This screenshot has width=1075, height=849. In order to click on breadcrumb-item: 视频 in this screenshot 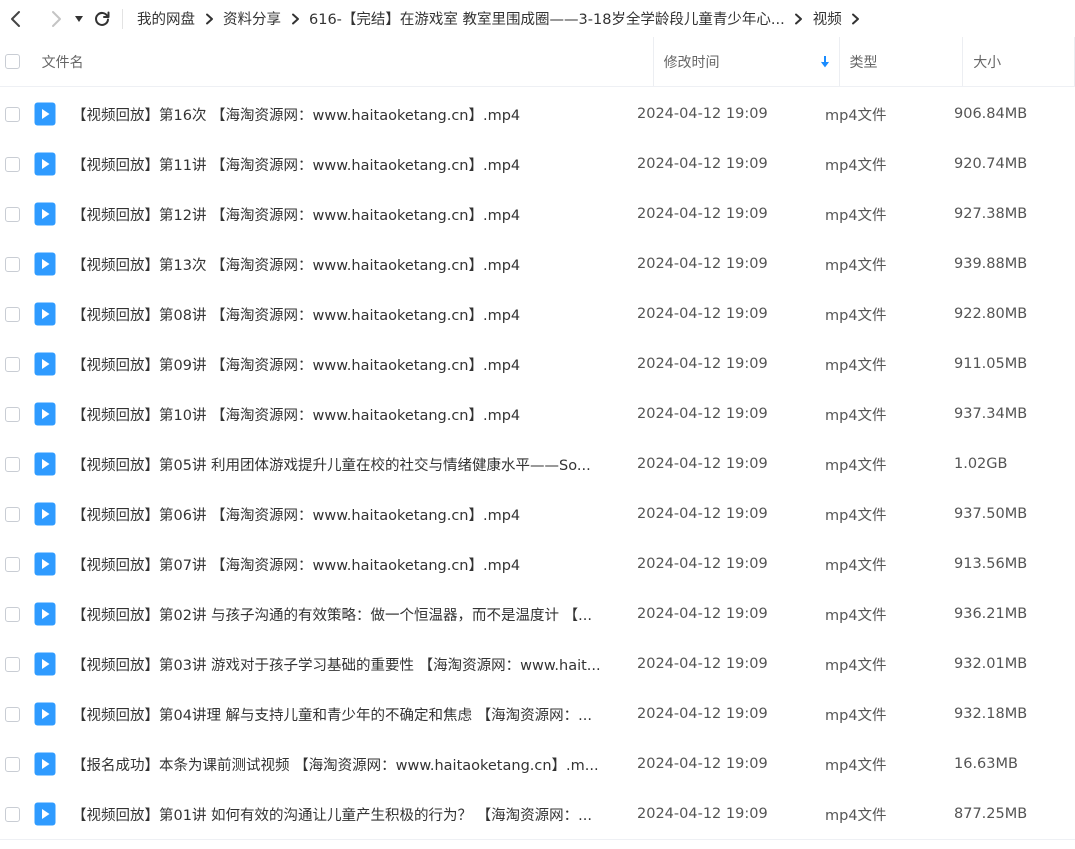, I will do `click(827, 18)`.